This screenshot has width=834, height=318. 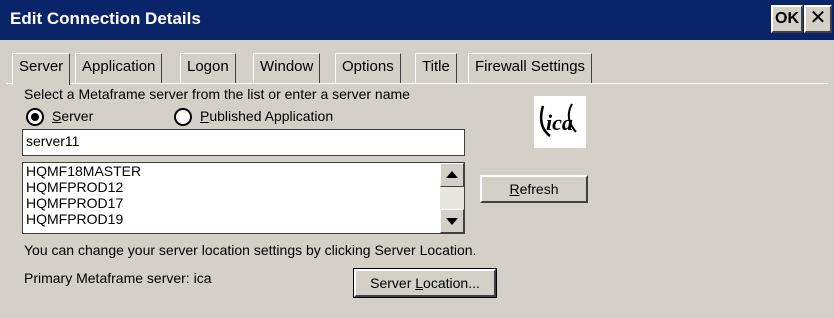 I want to click on server-radio-label: Server, so click(x=72, y=116).